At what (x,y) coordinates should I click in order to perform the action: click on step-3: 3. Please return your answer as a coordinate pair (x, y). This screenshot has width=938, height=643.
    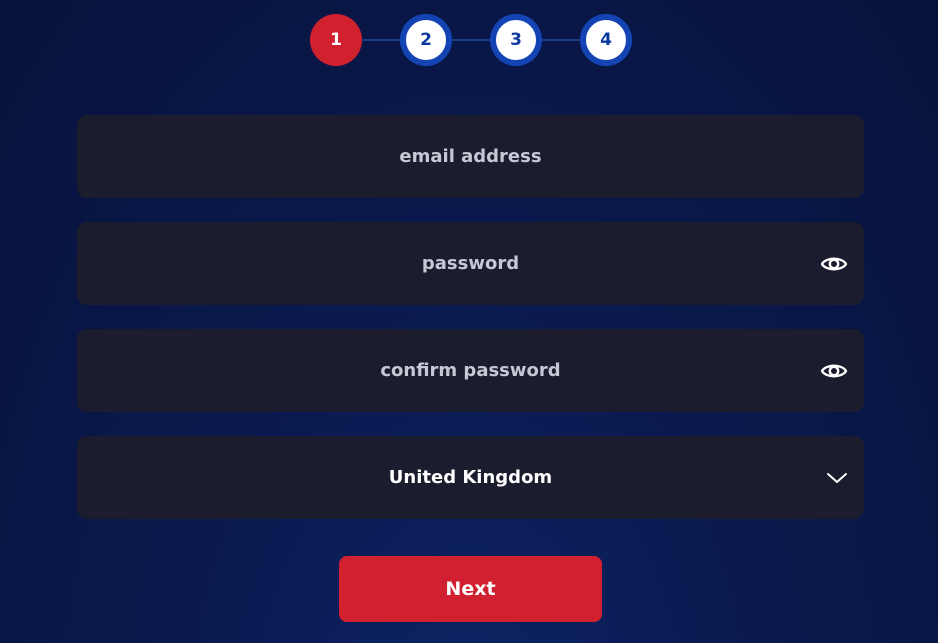
    Looking at the image, I should click on (516, 40).